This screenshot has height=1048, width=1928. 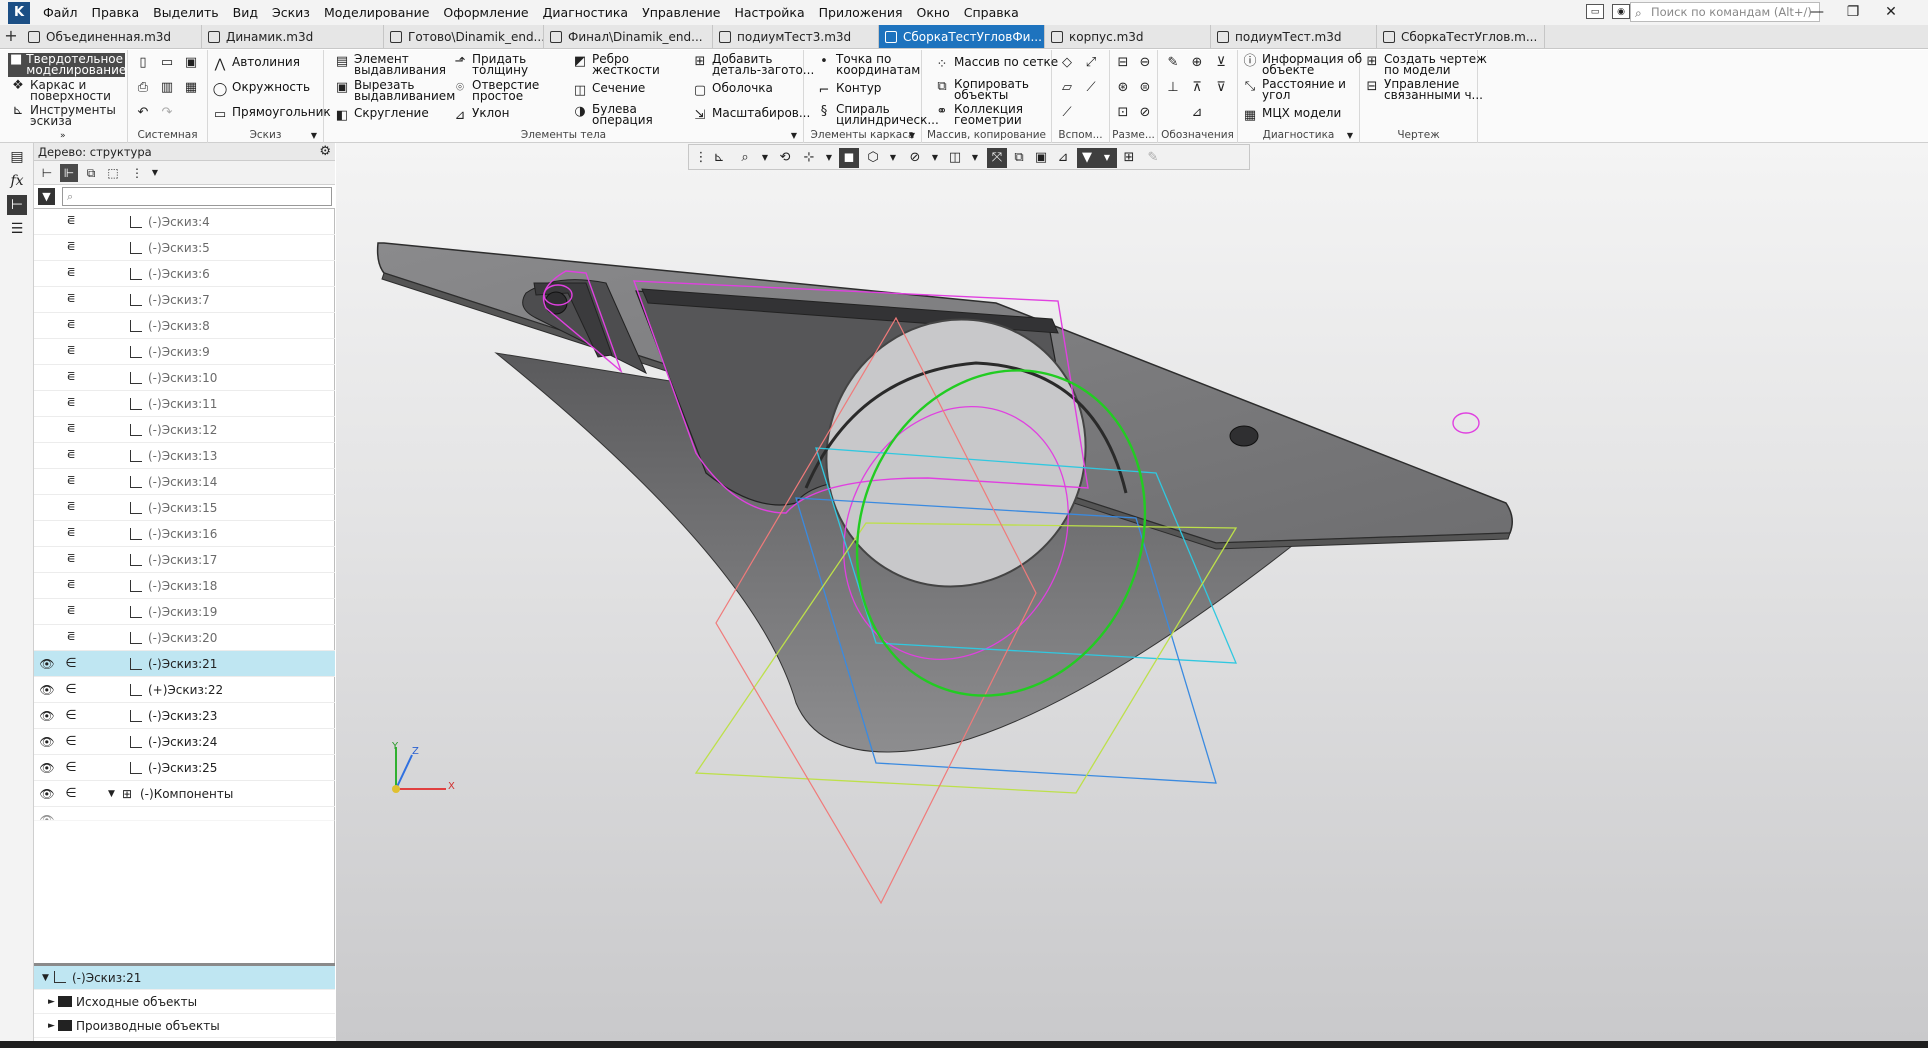 I want to click on minimize-button: —, so click(x=1817, y=12).